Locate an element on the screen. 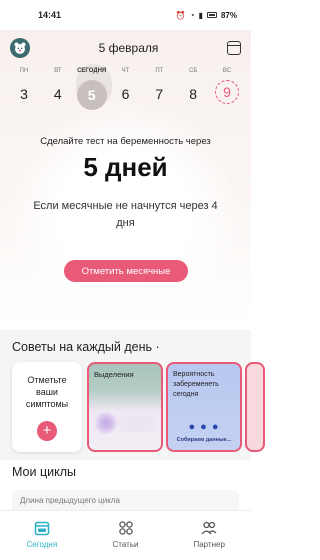  day-tue: ВТ 4 is located at coordinates (58, 88).